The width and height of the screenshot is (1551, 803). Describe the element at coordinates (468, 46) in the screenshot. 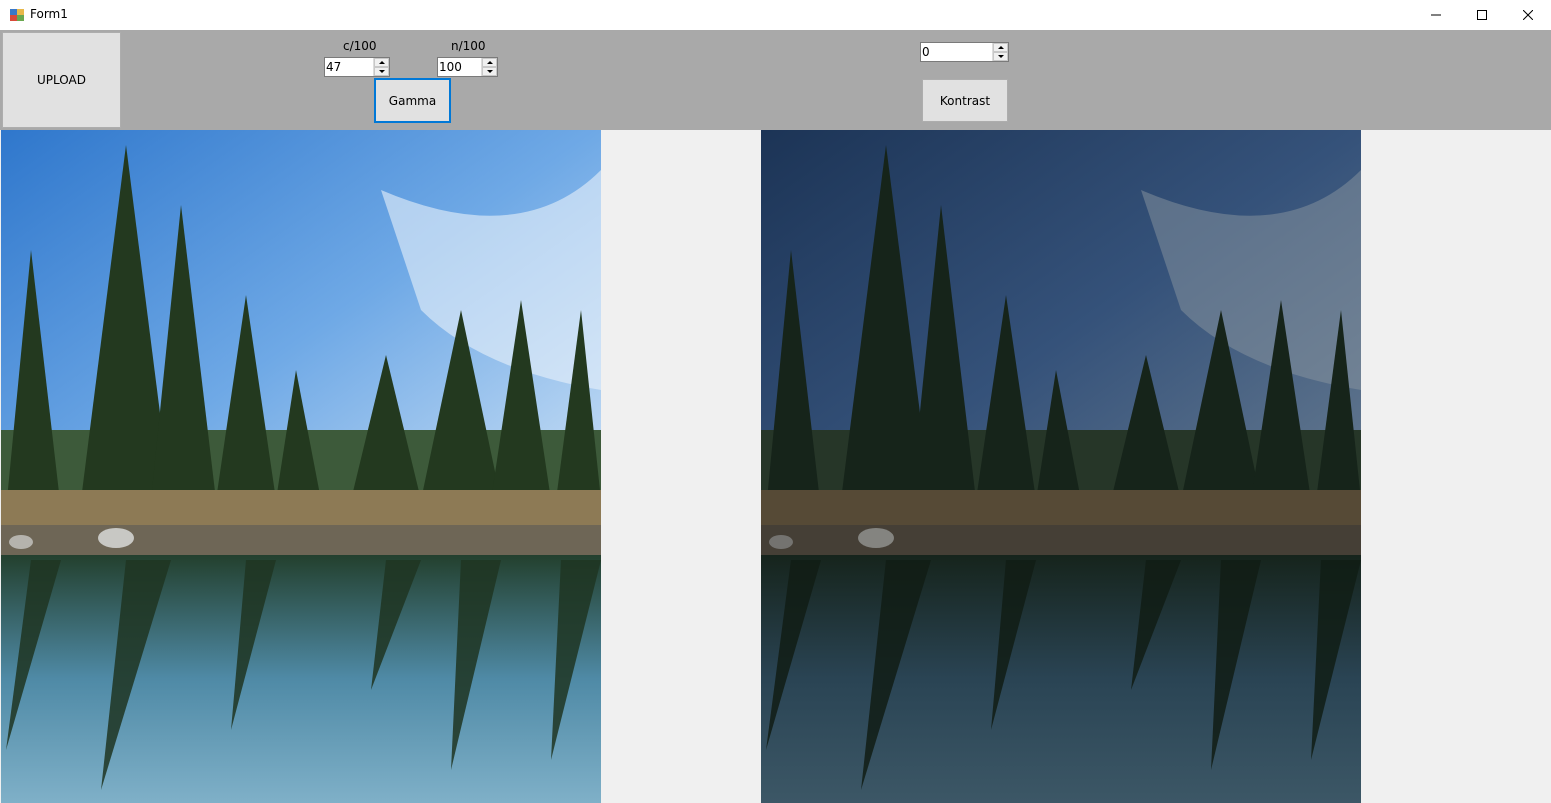

I see `n-label: n/100` at that location.